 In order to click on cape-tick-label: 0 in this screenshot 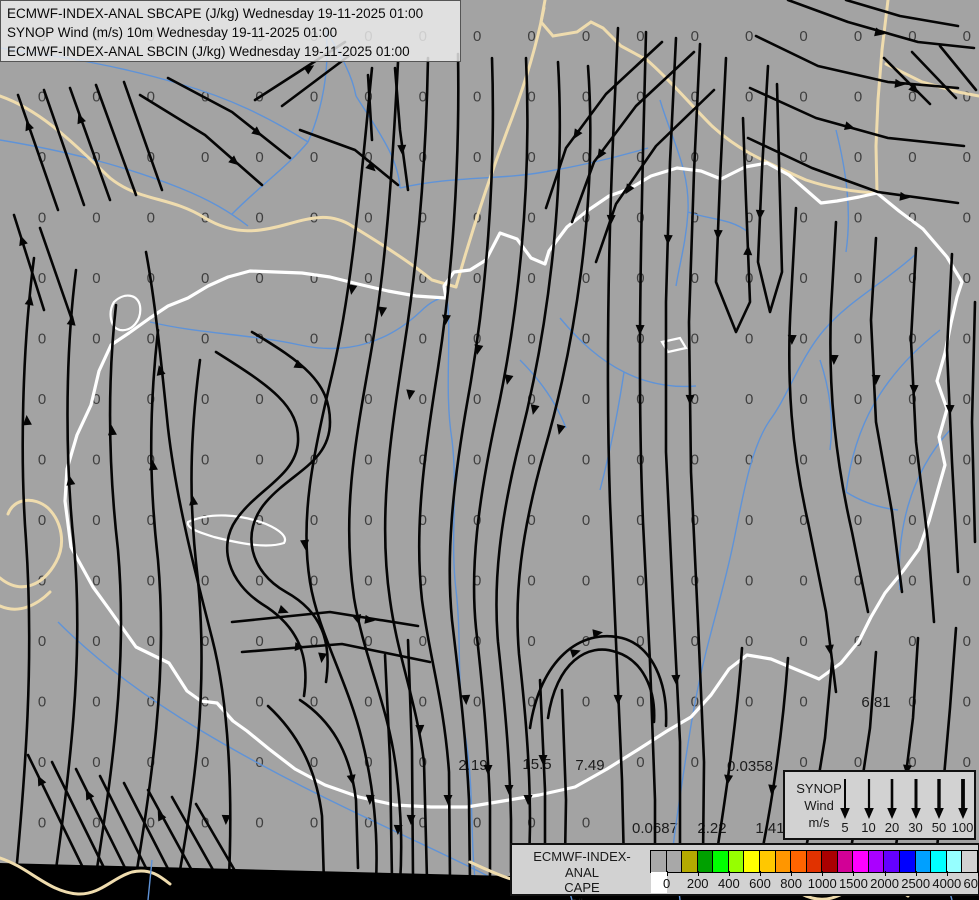, I will do `click(666, 883)`.